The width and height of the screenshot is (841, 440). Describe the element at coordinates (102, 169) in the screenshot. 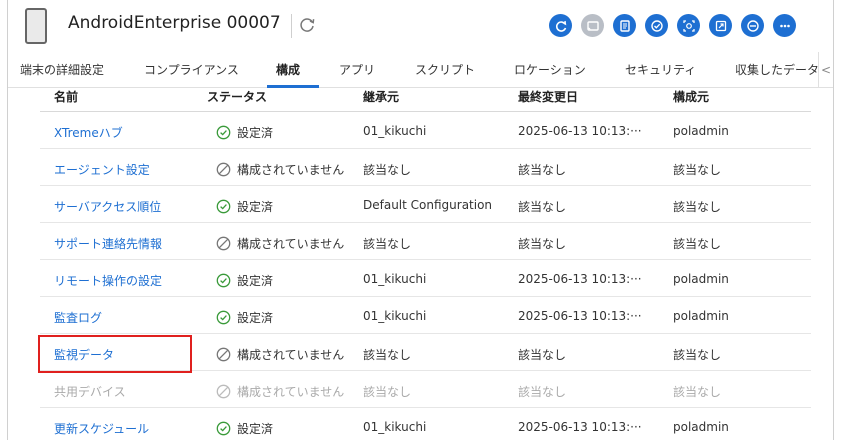

I see `row-name-link: エージェント設定` at that location.